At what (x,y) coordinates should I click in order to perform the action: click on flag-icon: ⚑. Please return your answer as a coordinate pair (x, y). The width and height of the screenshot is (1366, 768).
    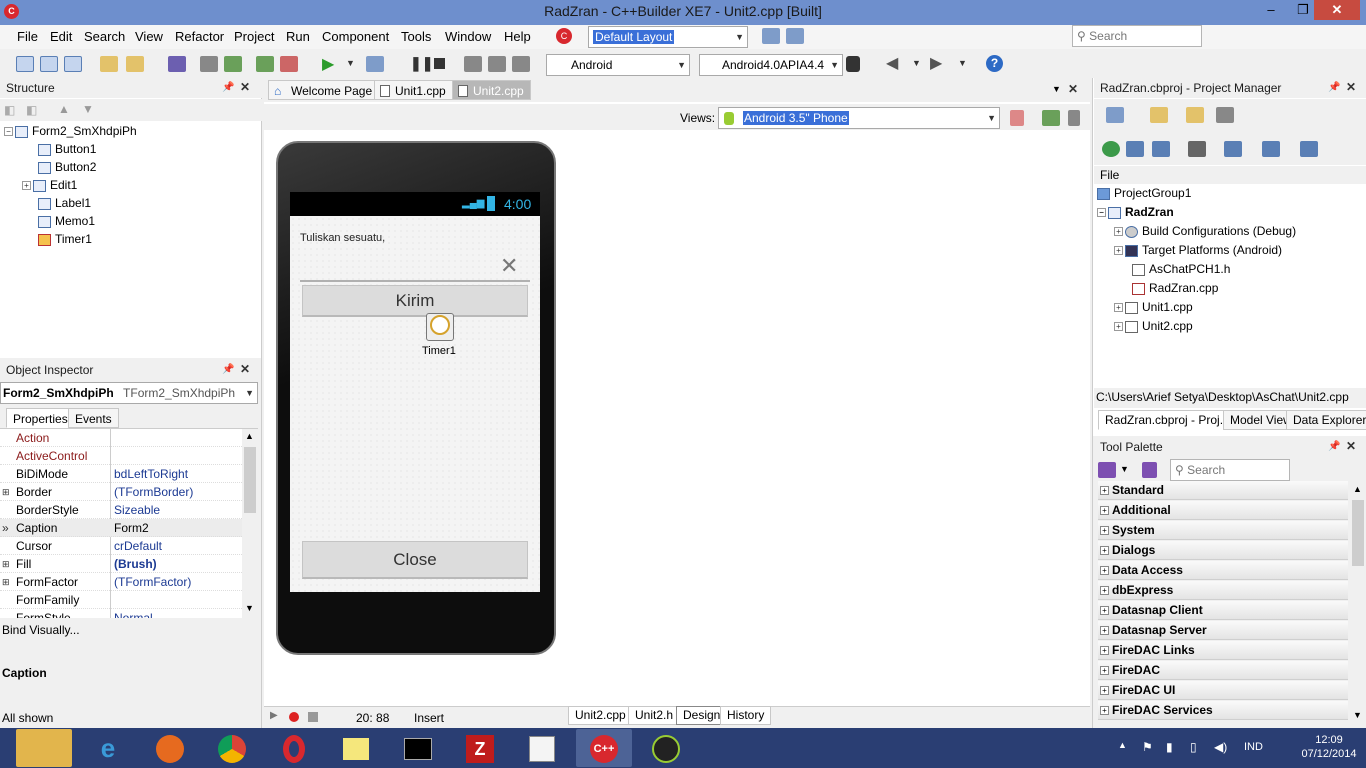
    Looking at the image, I should click on (1147, 747).